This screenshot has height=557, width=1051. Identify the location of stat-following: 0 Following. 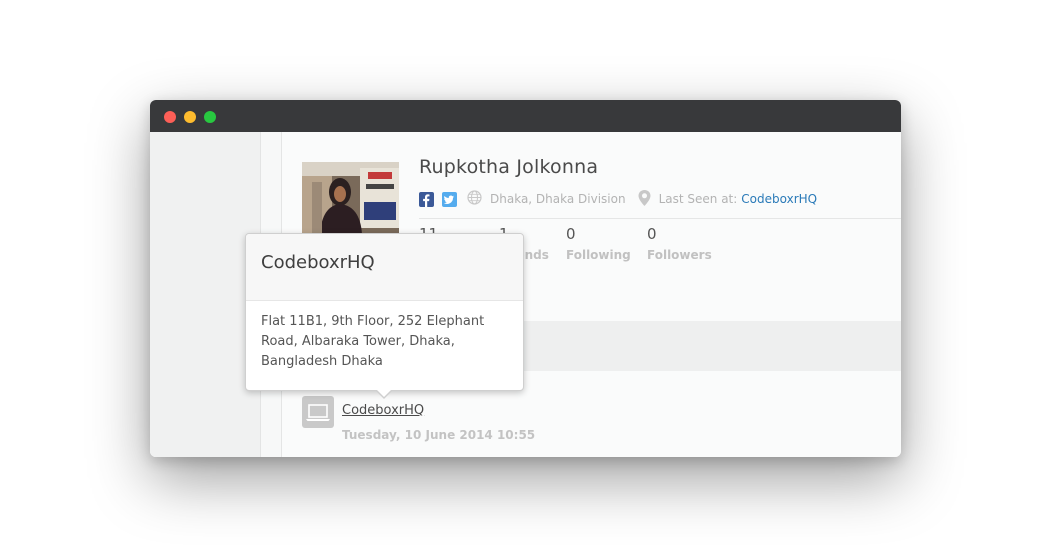
(598, 244).